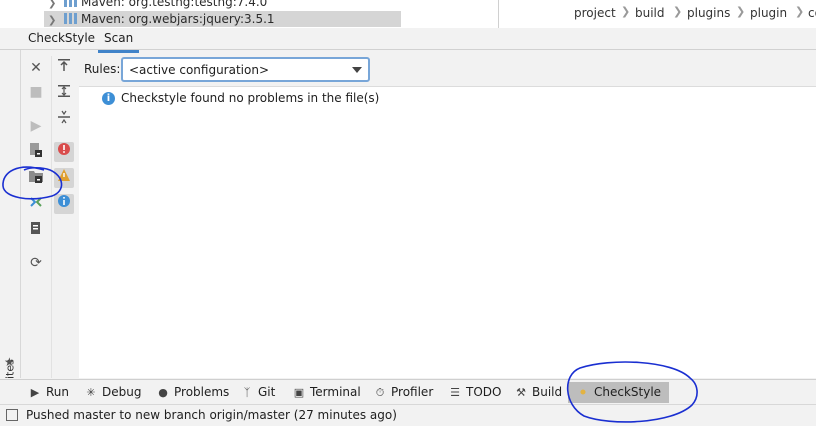 The image size is (816, 426). Describe the element at coordinates (9, 362) in the screenshot. I see `star-icon: ★` at that location.